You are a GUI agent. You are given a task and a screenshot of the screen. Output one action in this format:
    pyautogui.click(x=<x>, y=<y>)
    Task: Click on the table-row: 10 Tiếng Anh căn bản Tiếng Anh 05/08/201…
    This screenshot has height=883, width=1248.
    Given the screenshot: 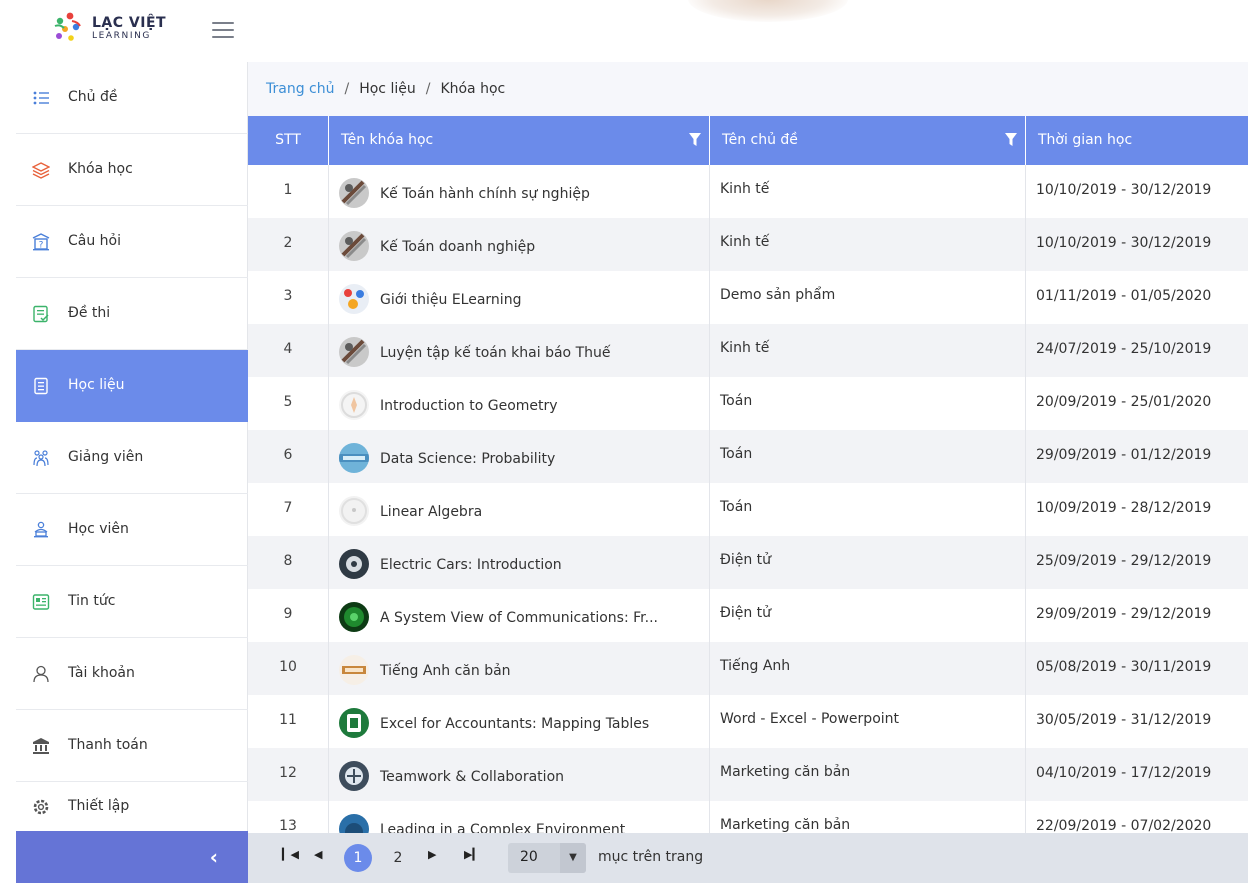 What is the action you would take?
    pyautogui.click(x=748, y=668)
    